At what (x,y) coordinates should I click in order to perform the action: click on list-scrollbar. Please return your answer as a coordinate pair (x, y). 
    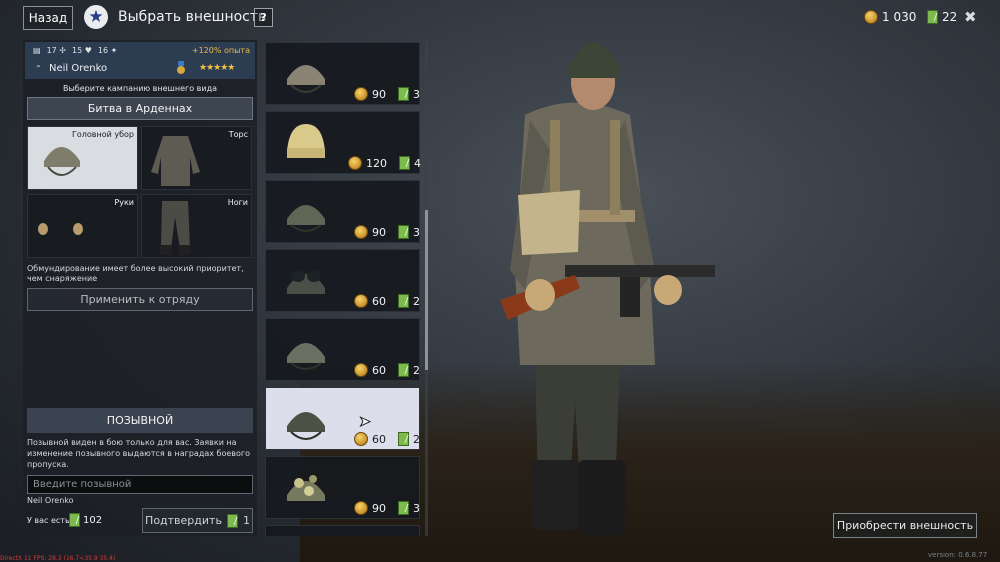
    Looking at the image, I should click on (426, 288).